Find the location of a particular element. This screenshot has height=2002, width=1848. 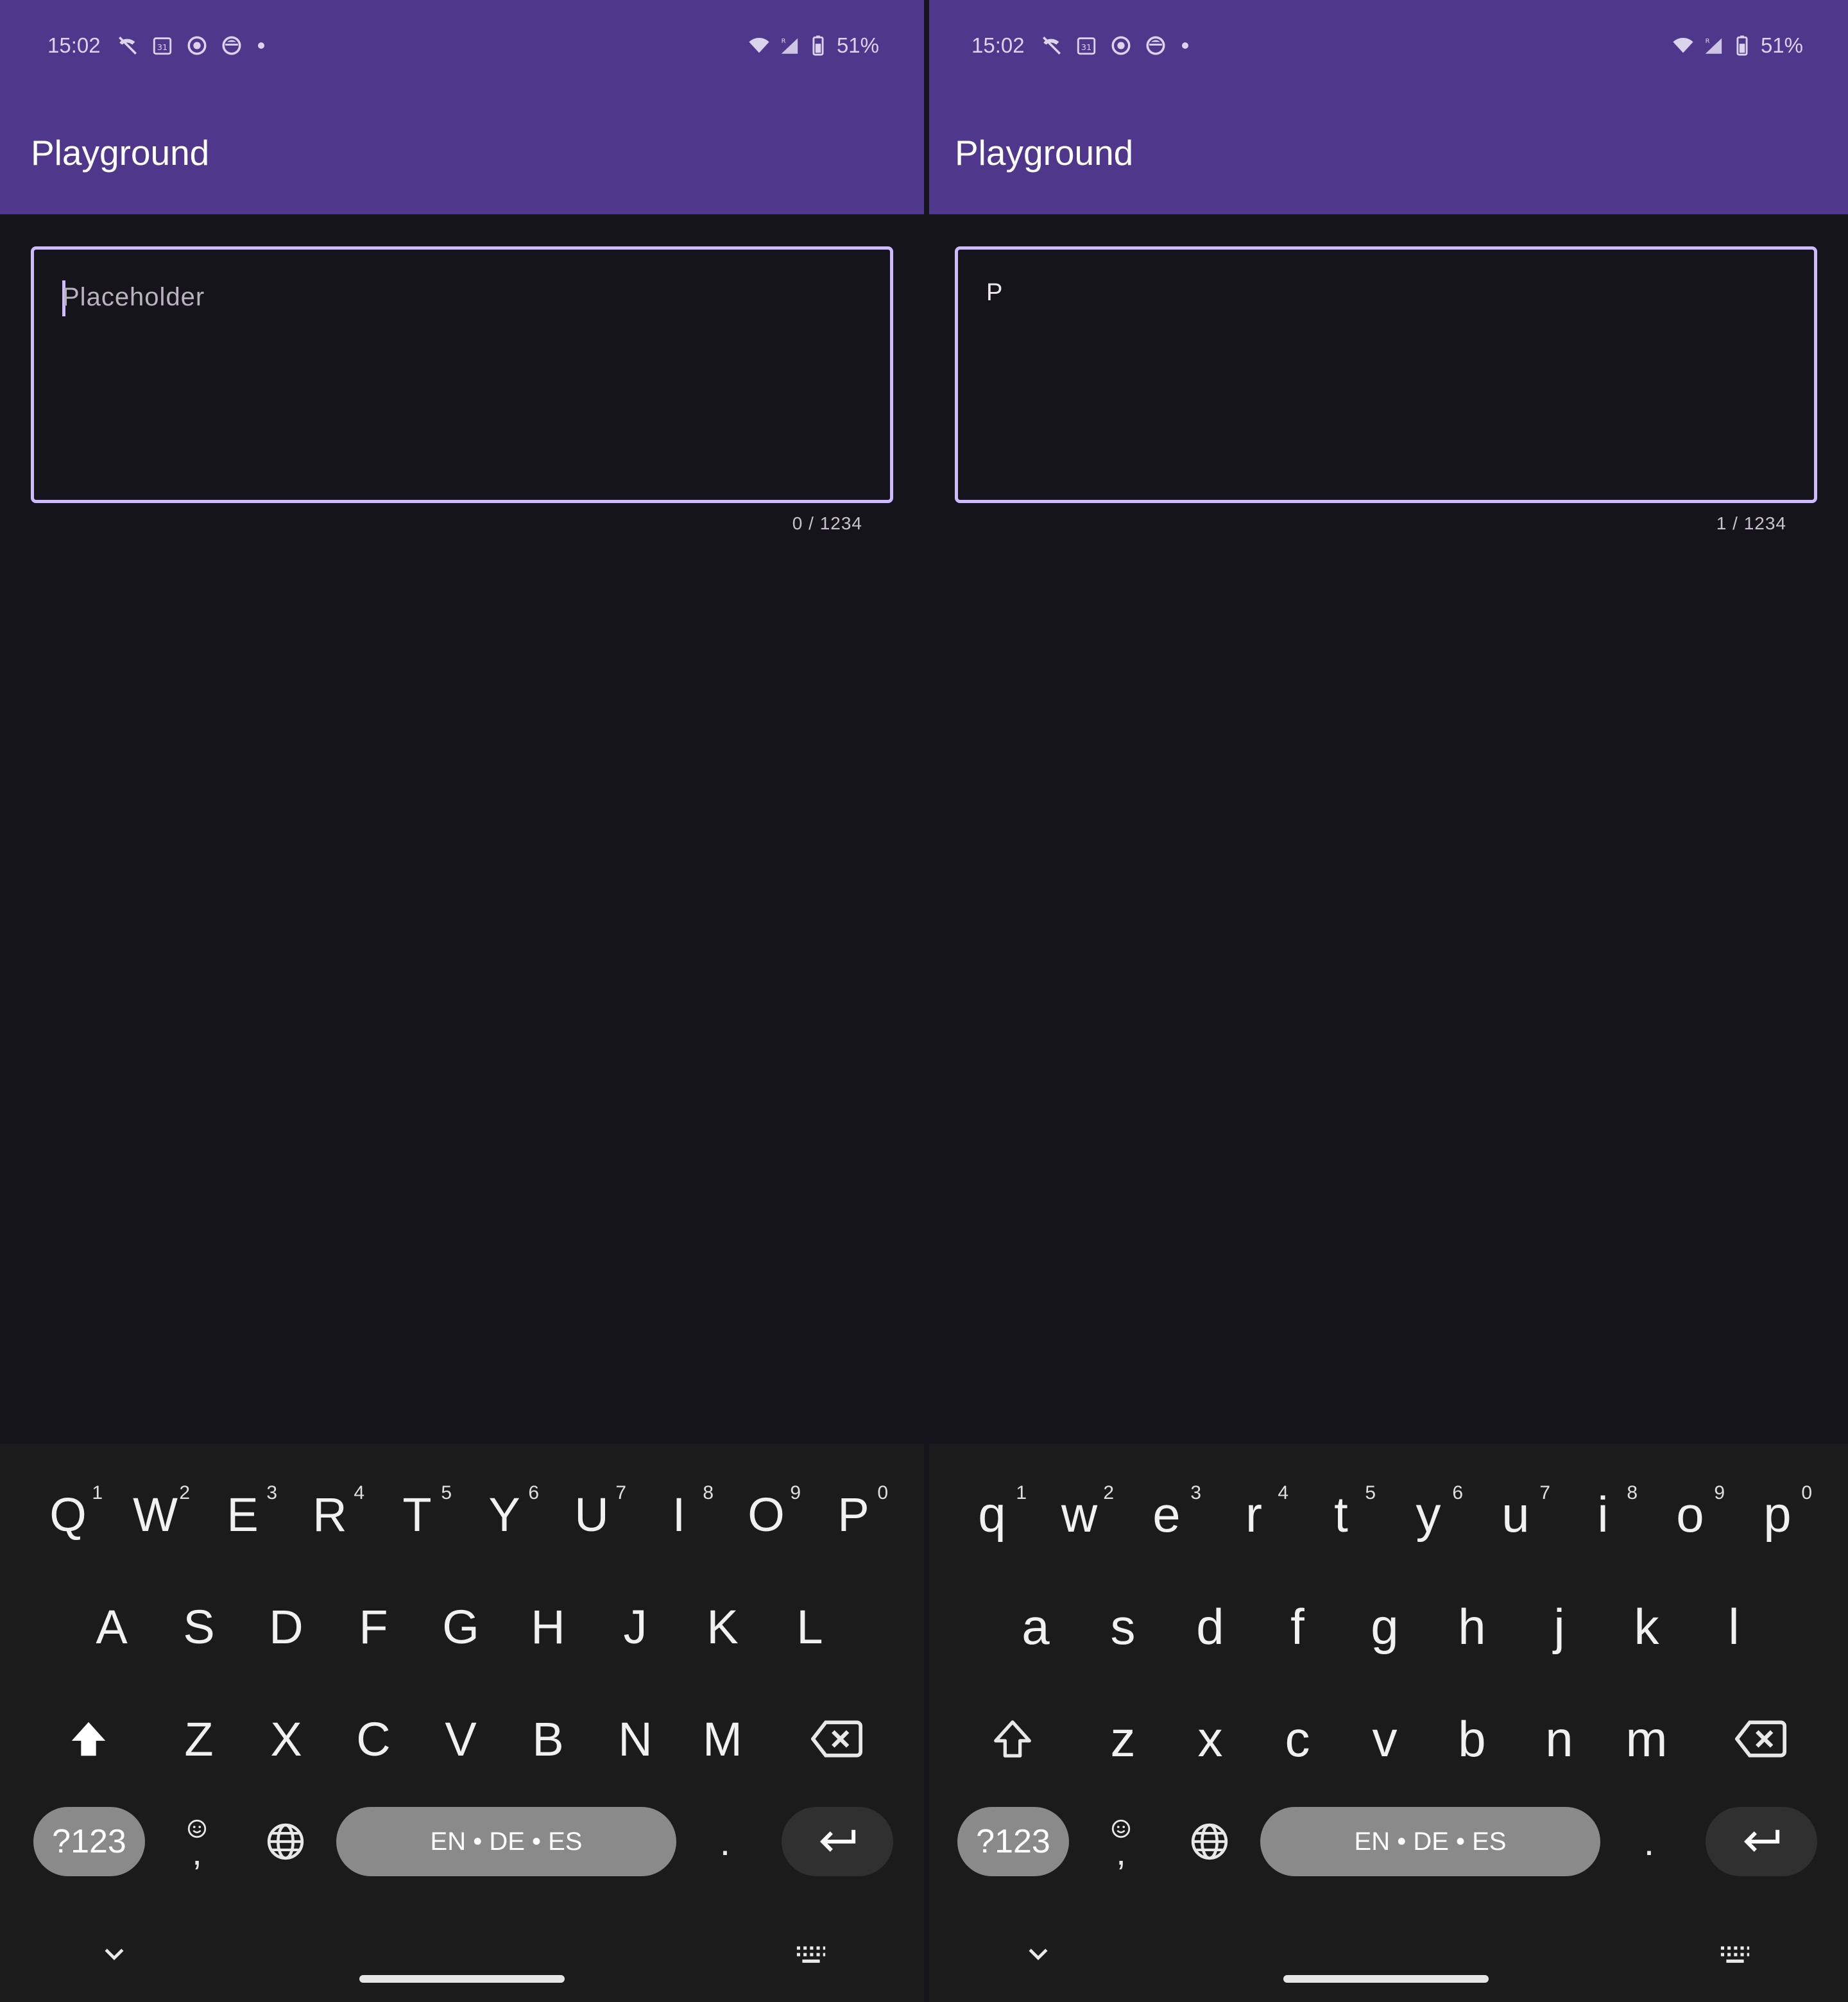

key-p: p0 is located at coordinates (1778, 1515).